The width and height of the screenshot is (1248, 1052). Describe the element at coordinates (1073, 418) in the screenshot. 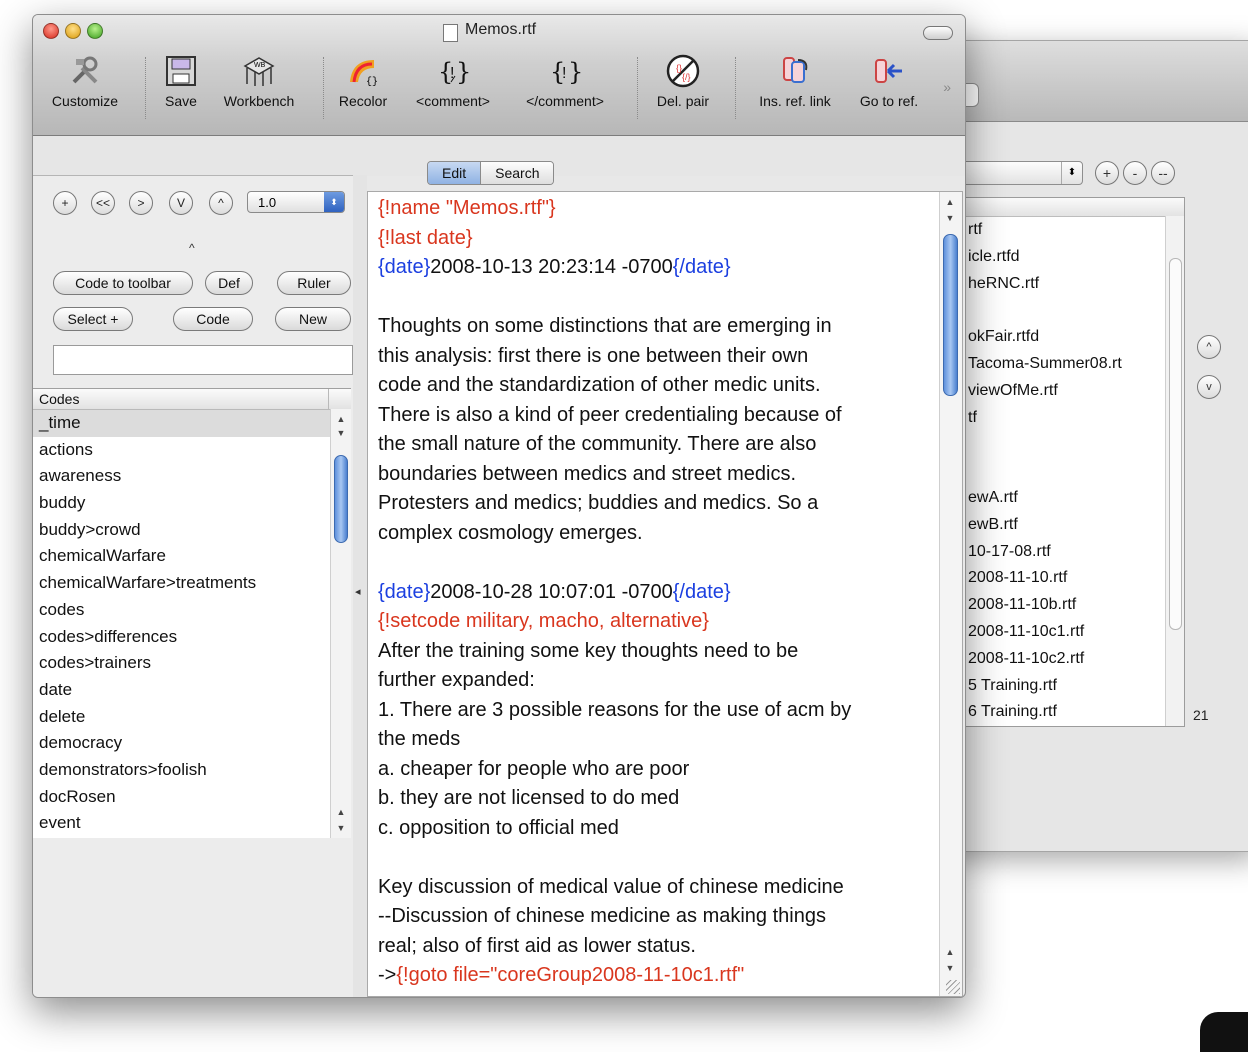

I see `file-list-item: tf` at that location.